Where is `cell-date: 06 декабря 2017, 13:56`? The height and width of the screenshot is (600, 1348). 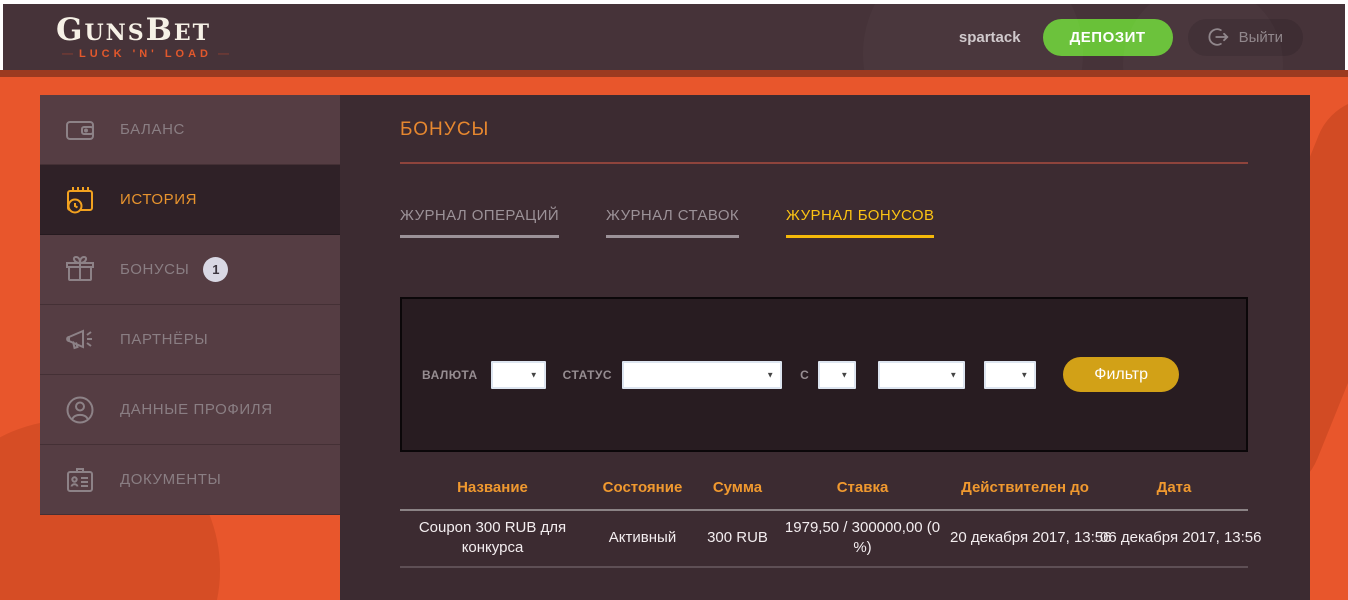
cell-date: 06 декабря 2017, 13:56 is located at coordinates (1181, 538).